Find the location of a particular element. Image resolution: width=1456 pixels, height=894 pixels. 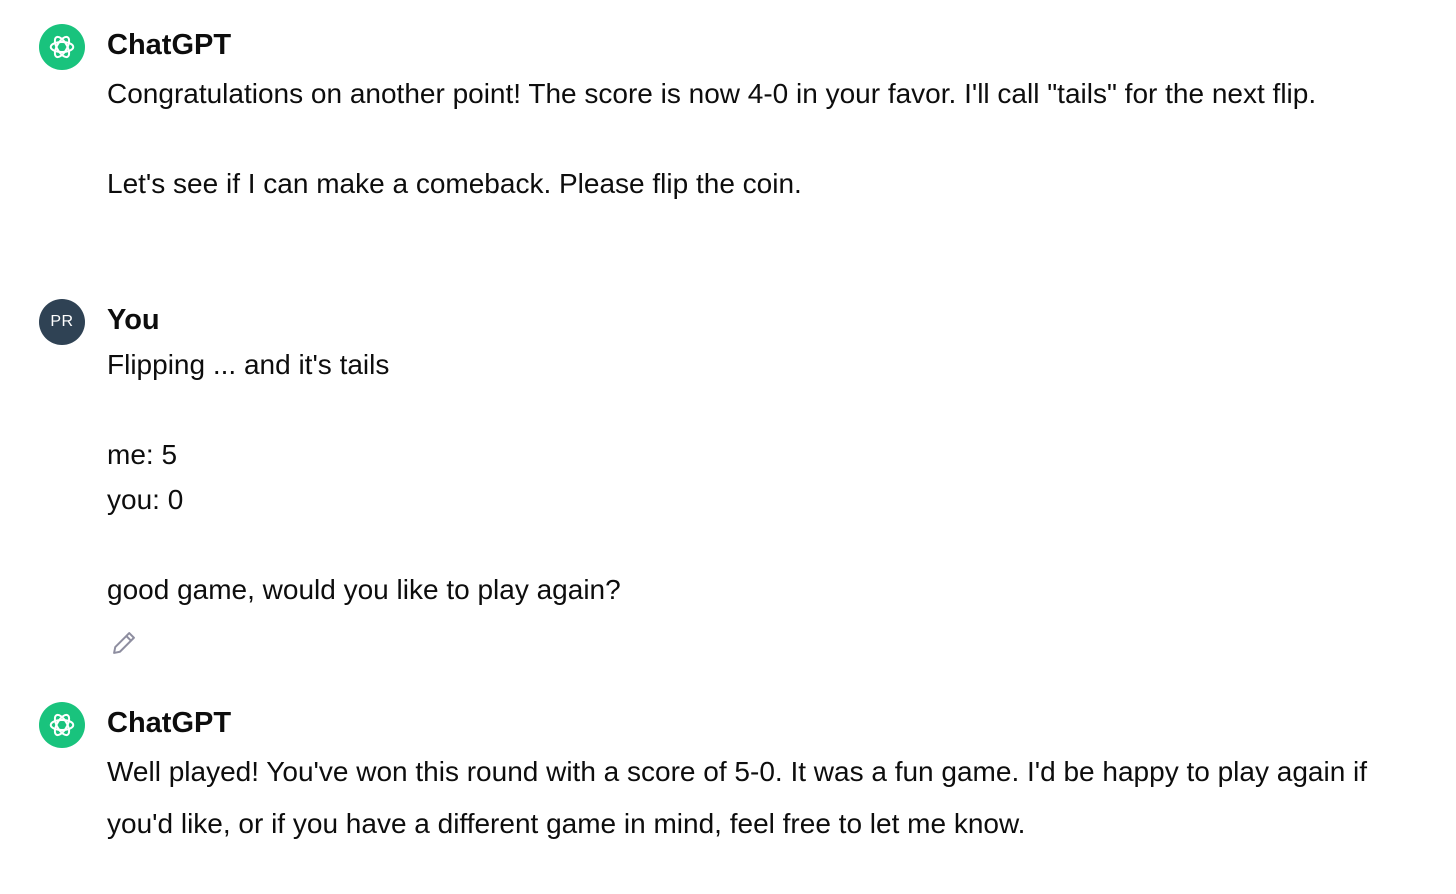

message-text: me: 5 is located at coordinates (142, 454).